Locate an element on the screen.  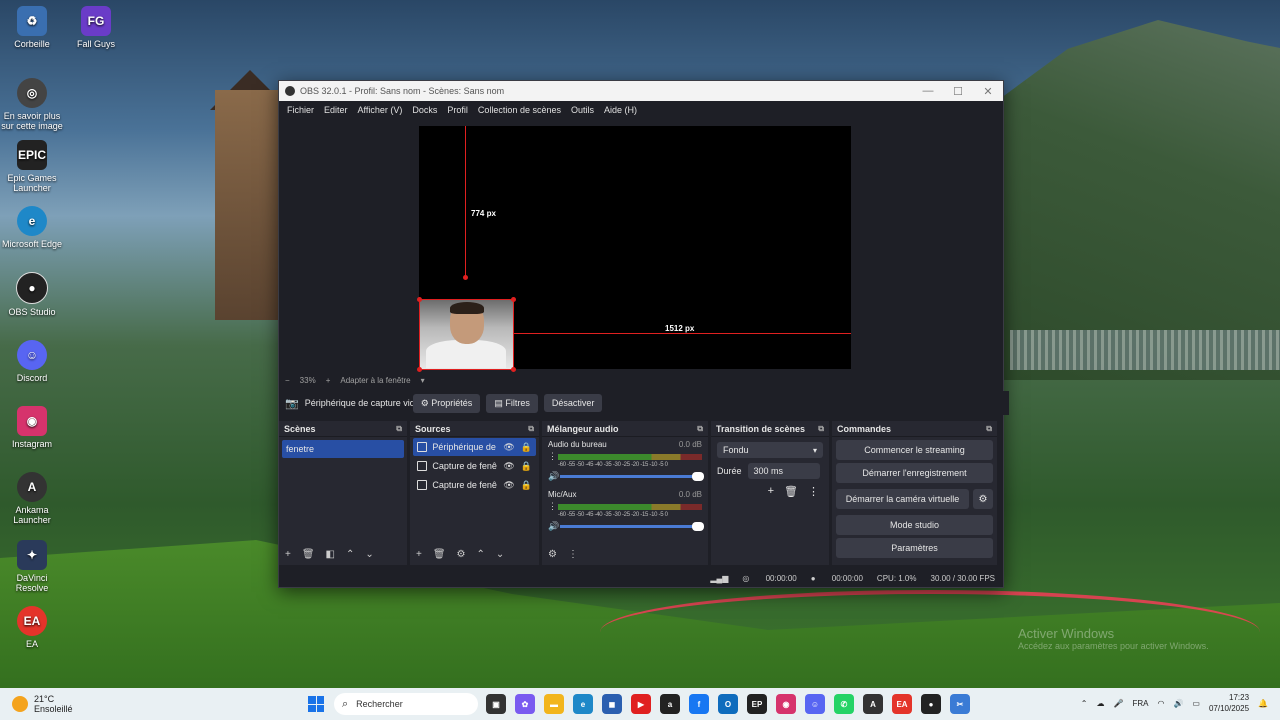
menu-scene-collection: Collection de scènes is located at coordinates (519, 110).